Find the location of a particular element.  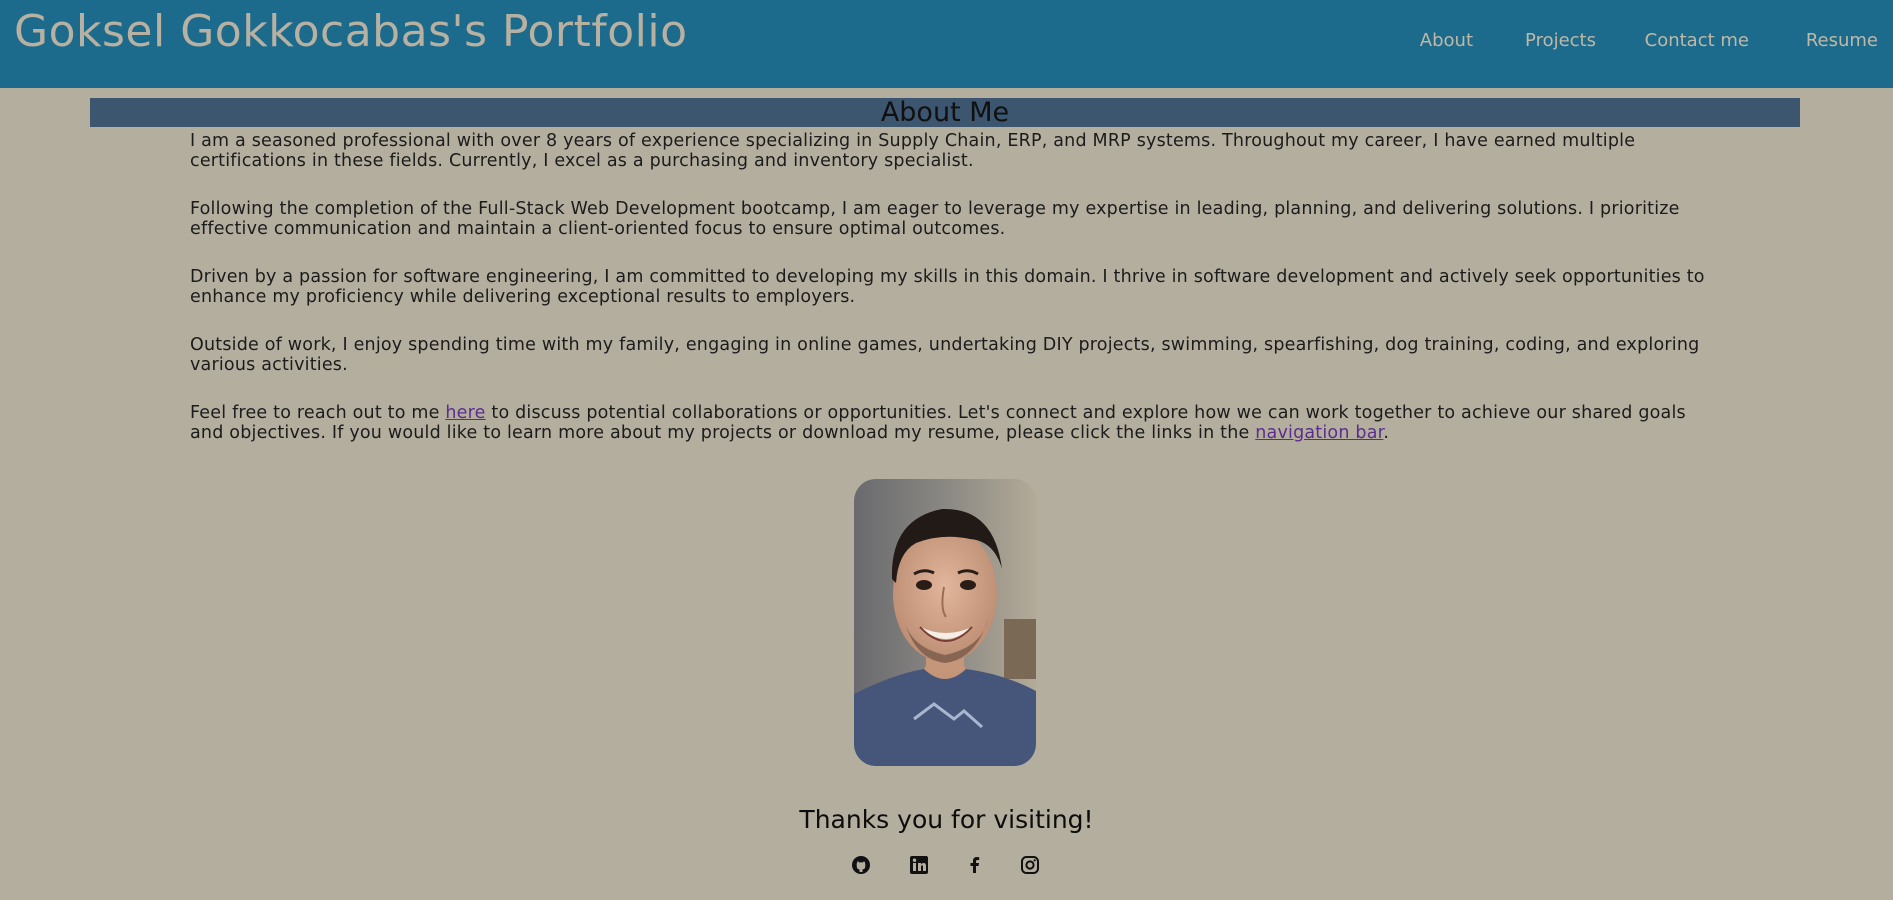

nav-link-about: About is located at coordinates (1446, 40).